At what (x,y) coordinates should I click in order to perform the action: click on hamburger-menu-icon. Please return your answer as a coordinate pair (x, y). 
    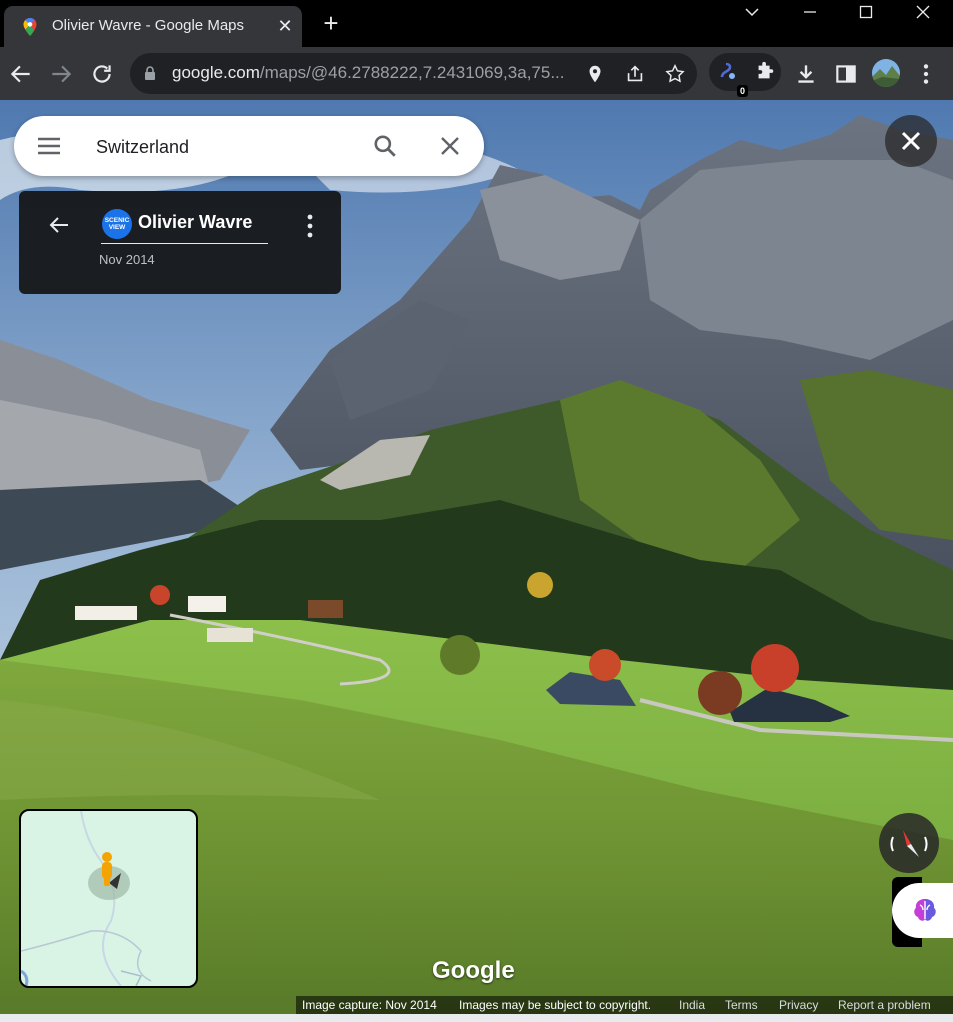
    Looking at the image, I should click on (49, 146).